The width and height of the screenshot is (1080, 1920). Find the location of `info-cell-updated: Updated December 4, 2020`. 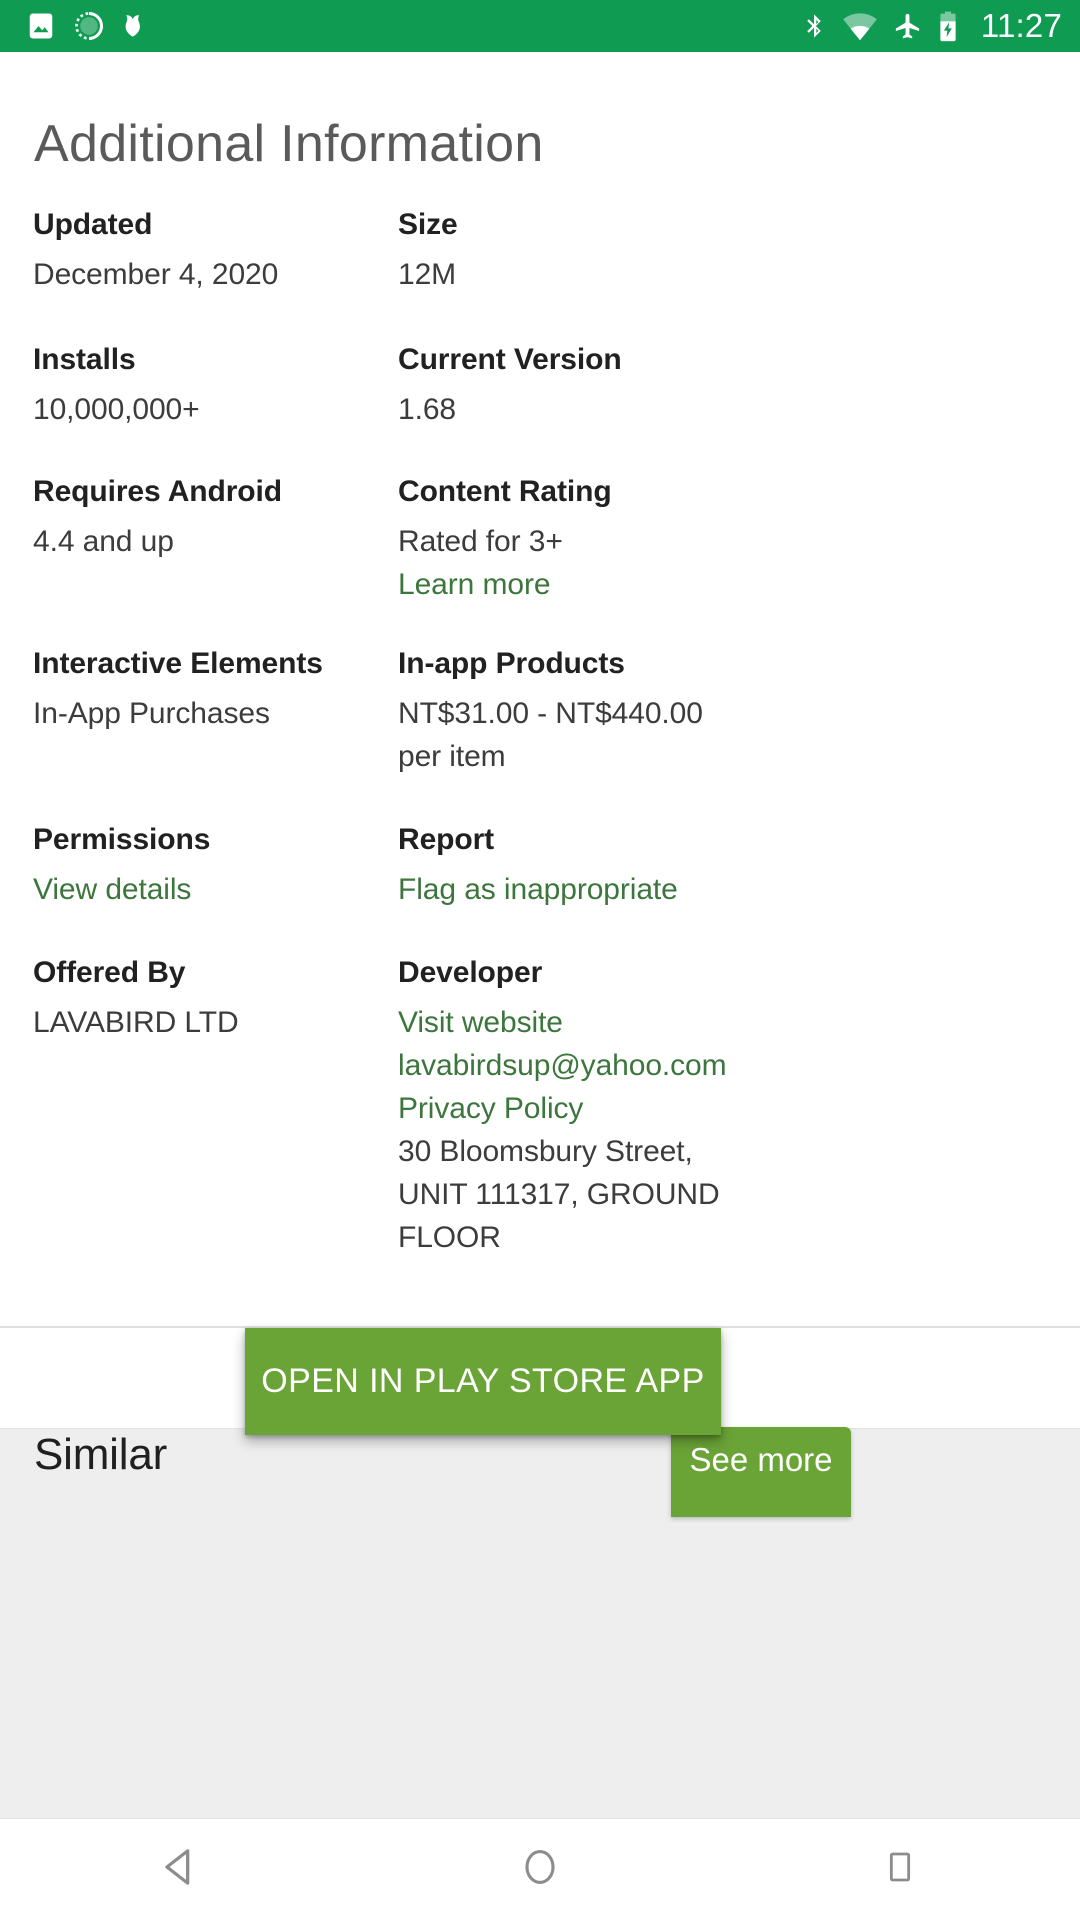

info-cell-updated: Updated December 4, 2020 is located at coordinates (215, 271).